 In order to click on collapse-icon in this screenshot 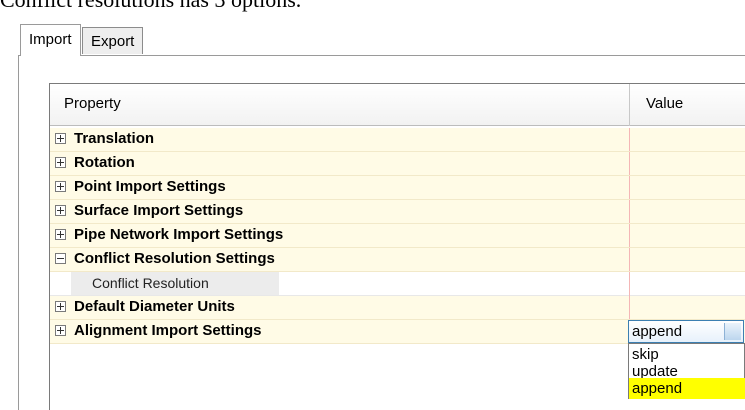, I will do `click(60, 258)`.